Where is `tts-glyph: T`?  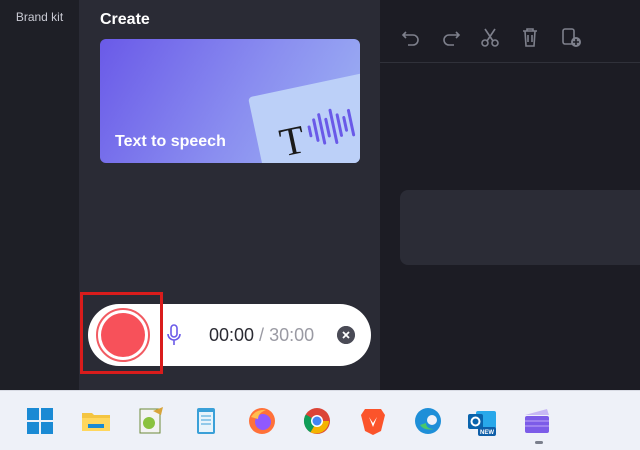 tts-glyph: T is located at coordinates (292, 139).